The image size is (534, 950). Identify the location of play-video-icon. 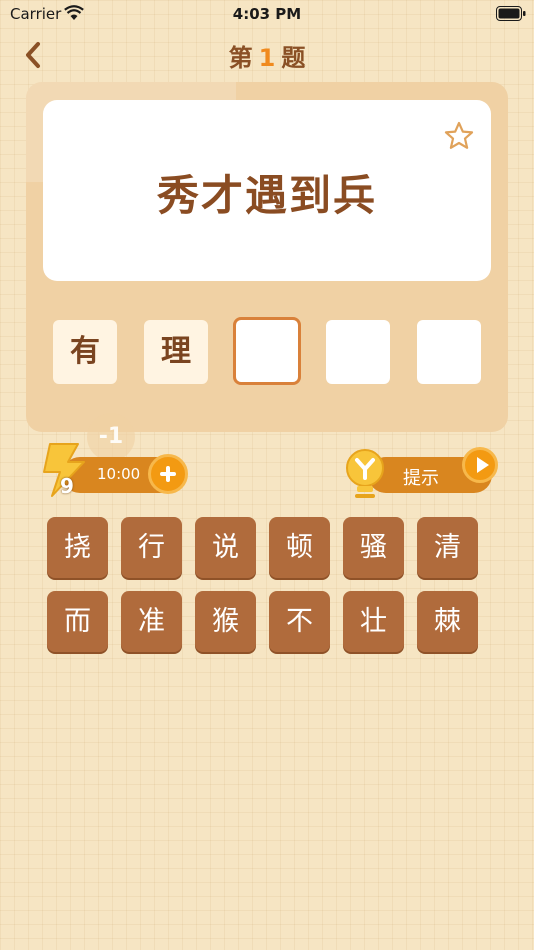
(480, 465).